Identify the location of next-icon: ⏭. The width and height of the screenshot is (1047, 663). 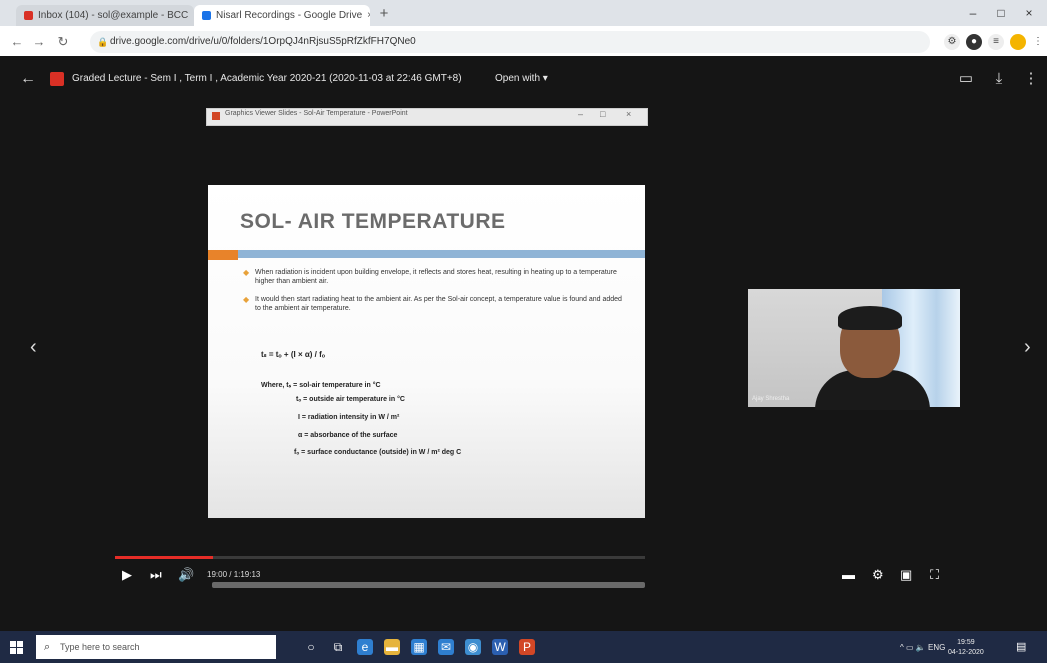
(156, 575).